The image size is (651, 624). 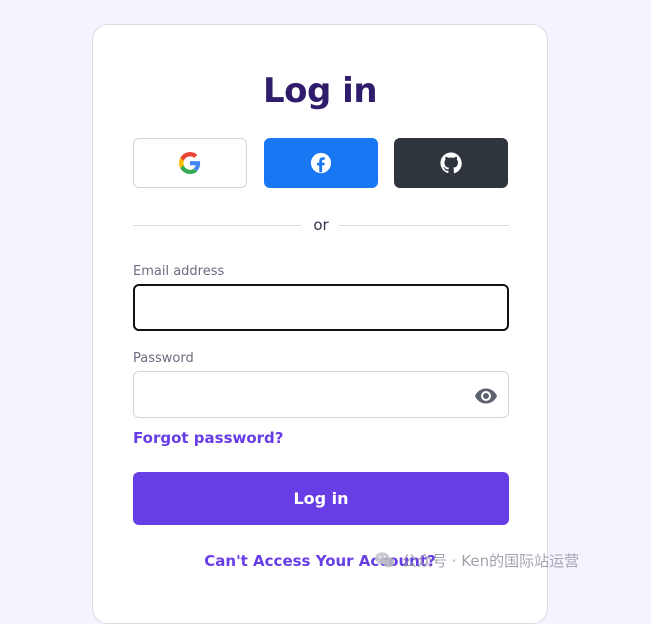 What do you see at coordinates (491, 560) in the screenshot?
I see `watermark-text: 公众号 · Ken的国际站运营` at bounding box center [491, 560].